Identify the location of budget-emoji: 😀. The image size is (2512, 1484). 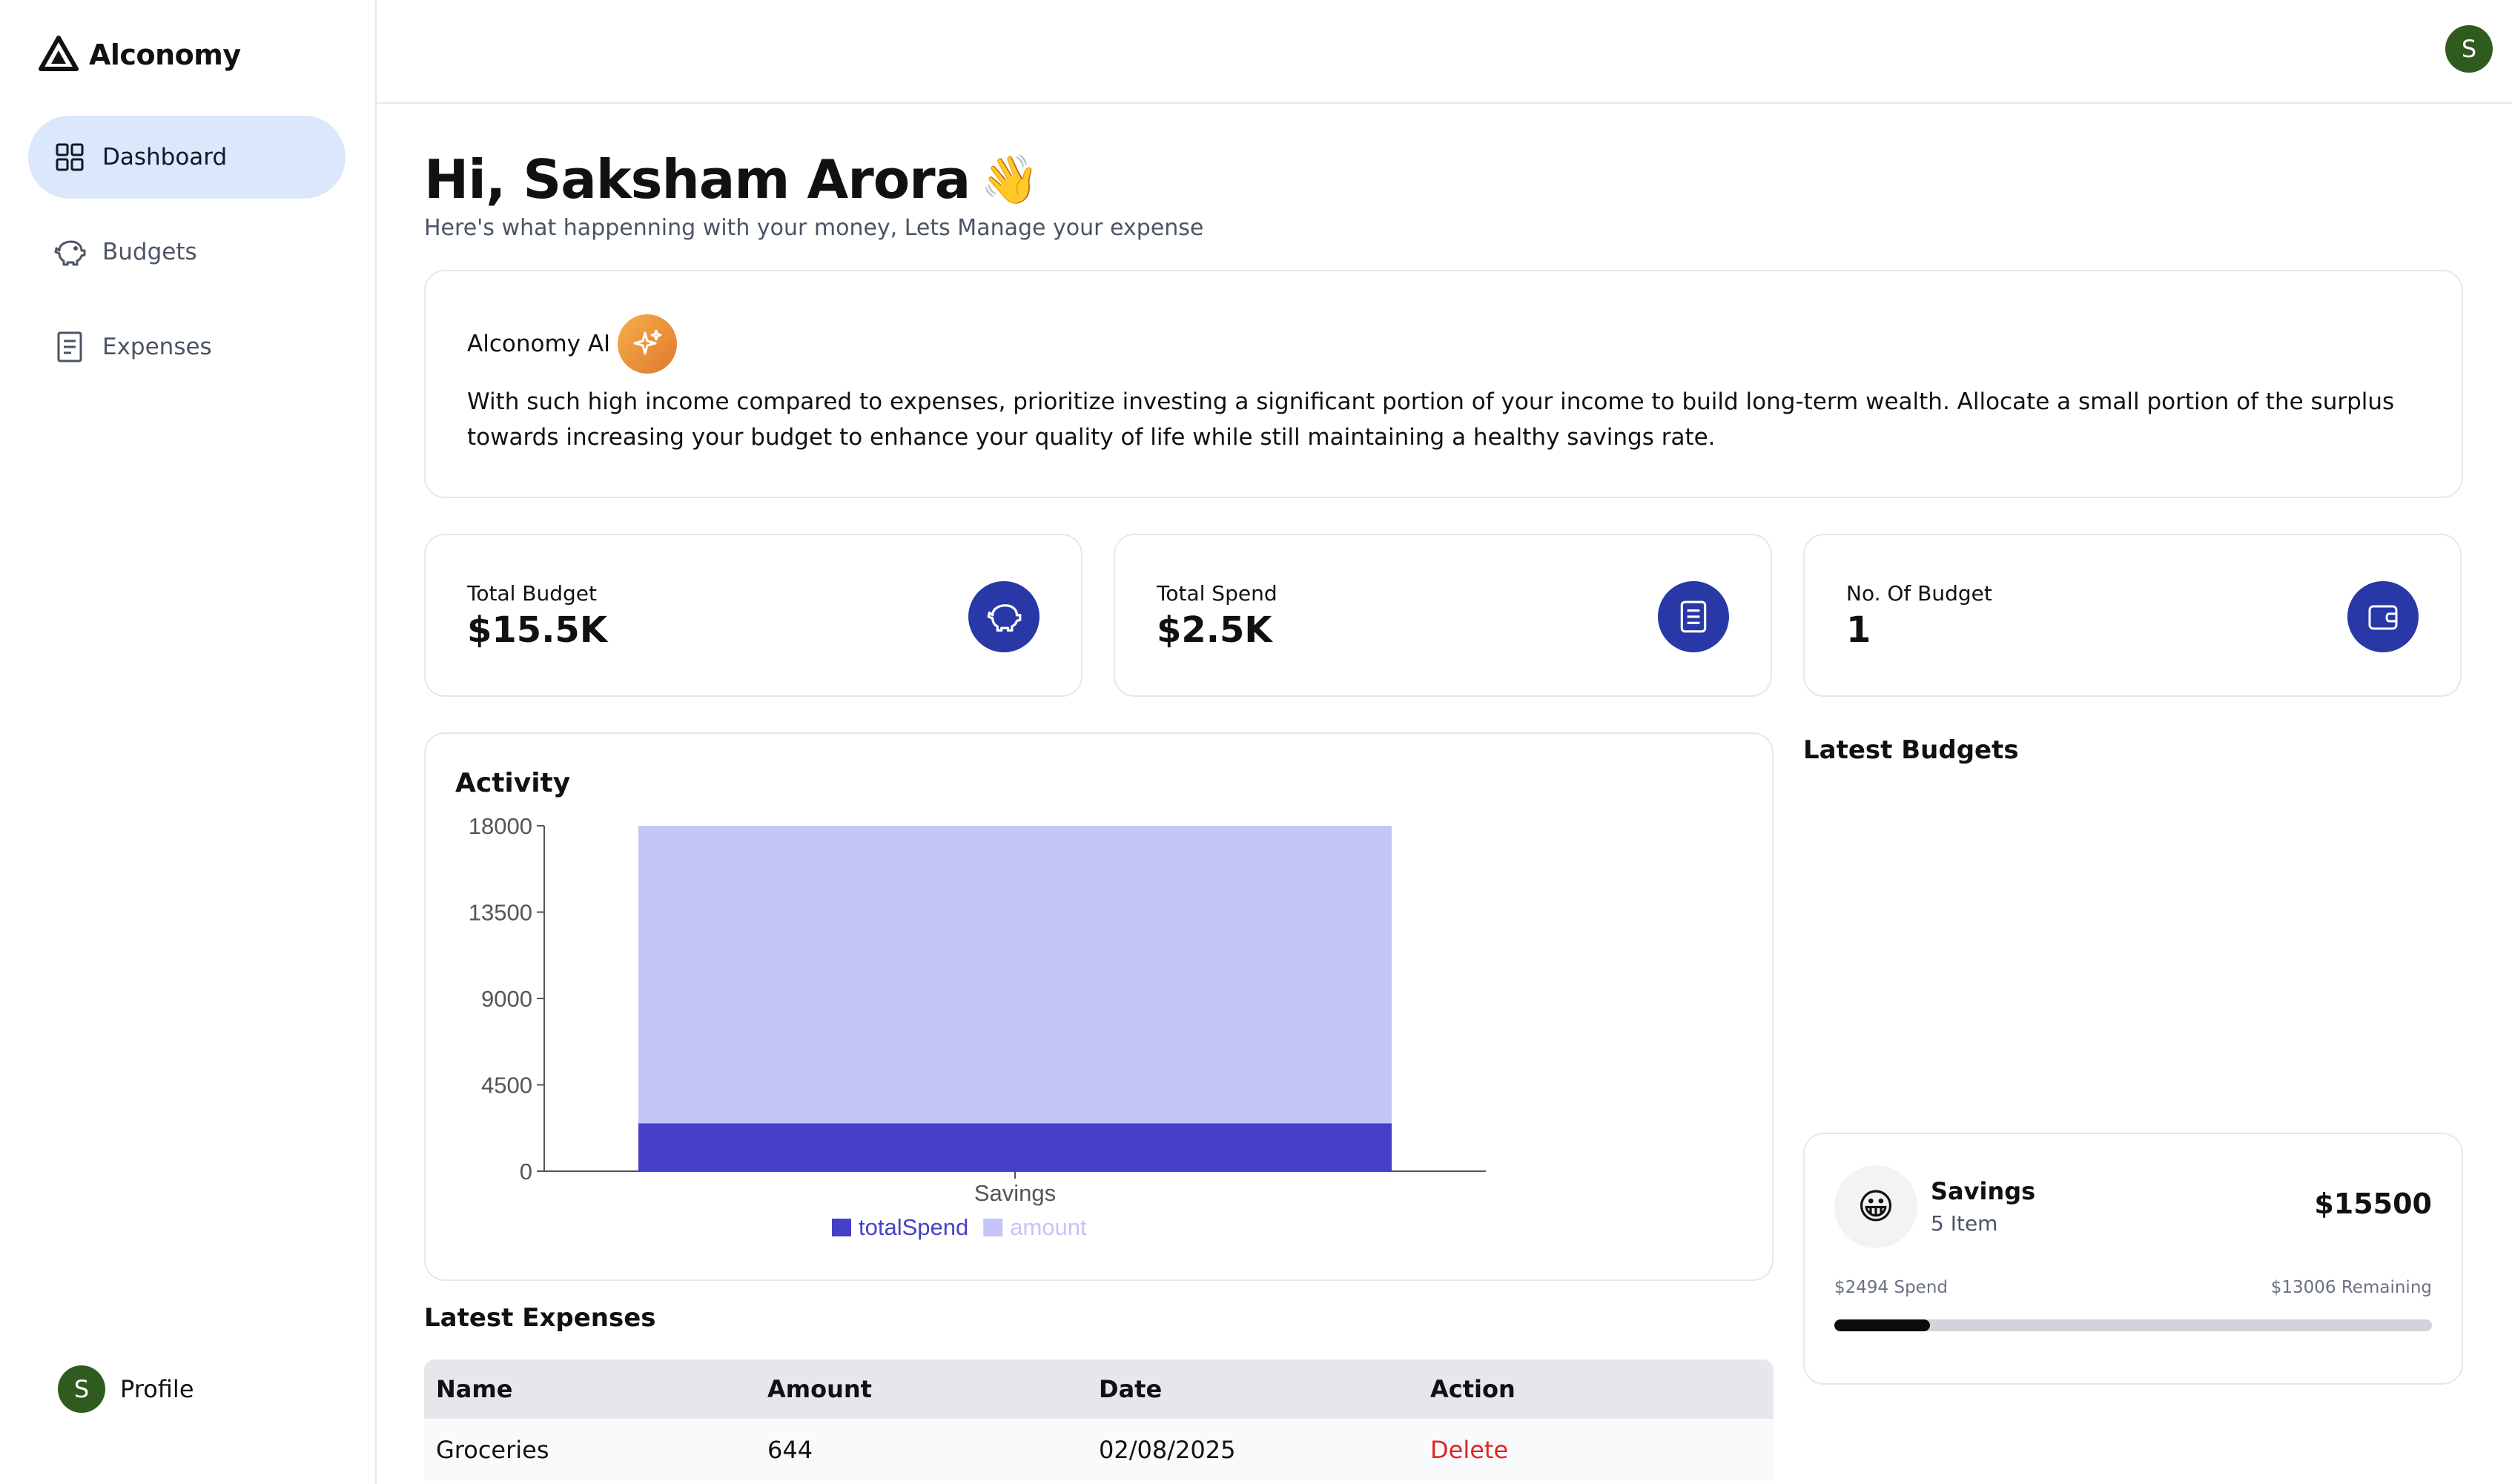
(1875, 1206).